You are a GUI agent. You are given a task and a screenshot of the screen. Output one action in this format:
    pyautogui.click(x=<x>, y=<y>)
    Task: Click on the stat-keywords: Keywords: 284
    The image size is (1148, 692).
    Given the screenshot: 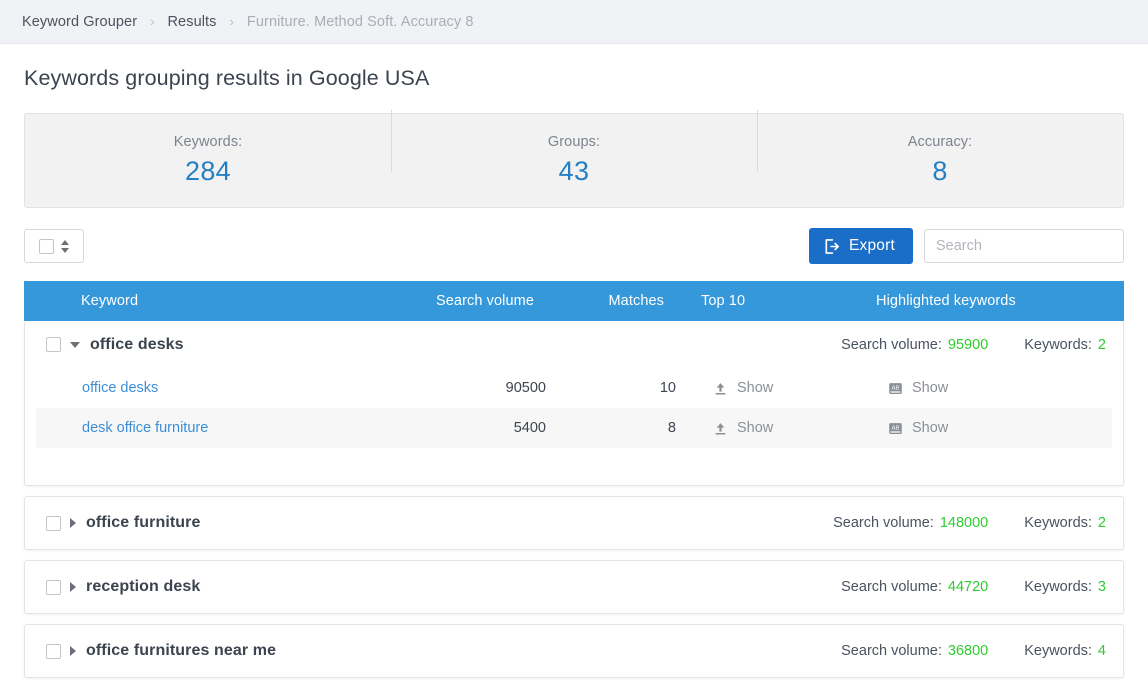 What is the action you would take?
    pyautogui.click(x=208, y=160)
    